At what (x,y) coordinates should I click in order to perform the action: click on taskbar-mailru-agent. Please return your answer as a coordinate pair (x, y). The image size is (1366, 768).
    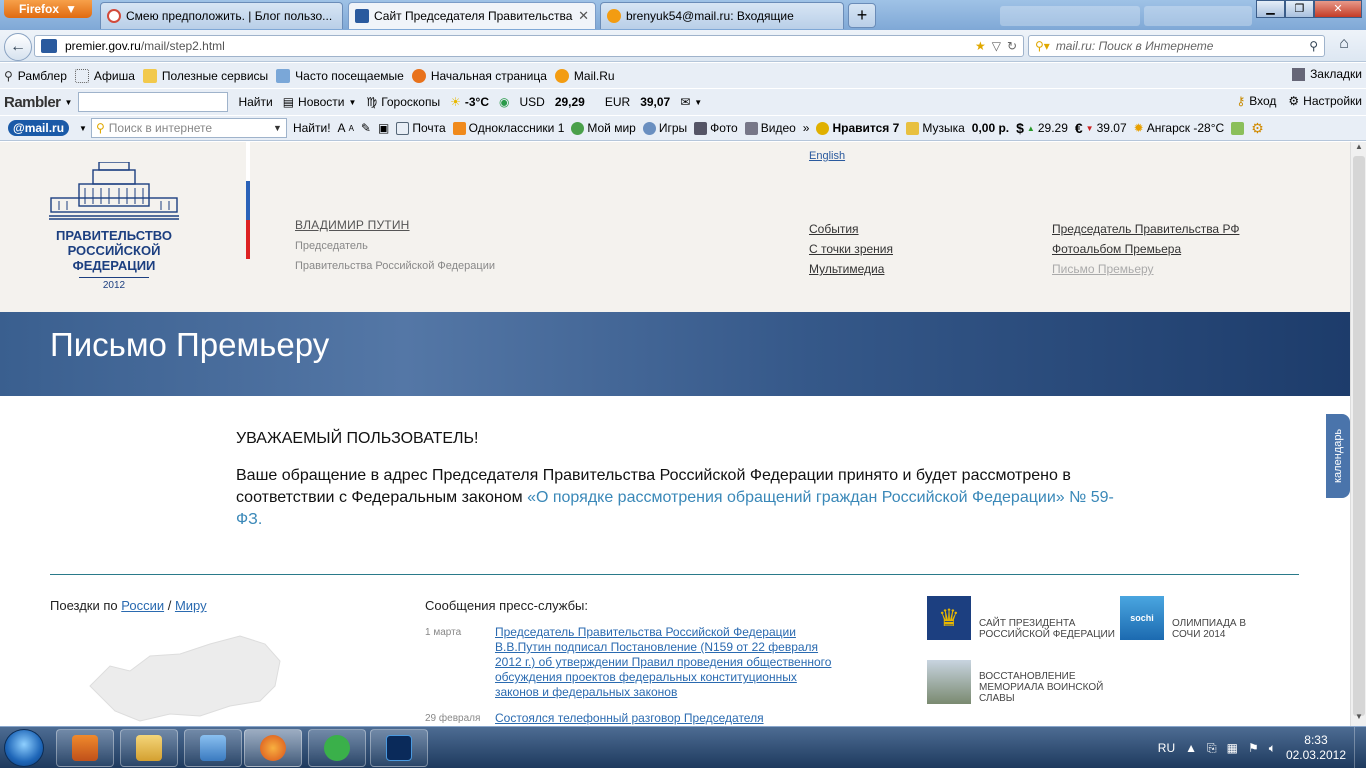
    Looking at the image, I should click on (337, 748).